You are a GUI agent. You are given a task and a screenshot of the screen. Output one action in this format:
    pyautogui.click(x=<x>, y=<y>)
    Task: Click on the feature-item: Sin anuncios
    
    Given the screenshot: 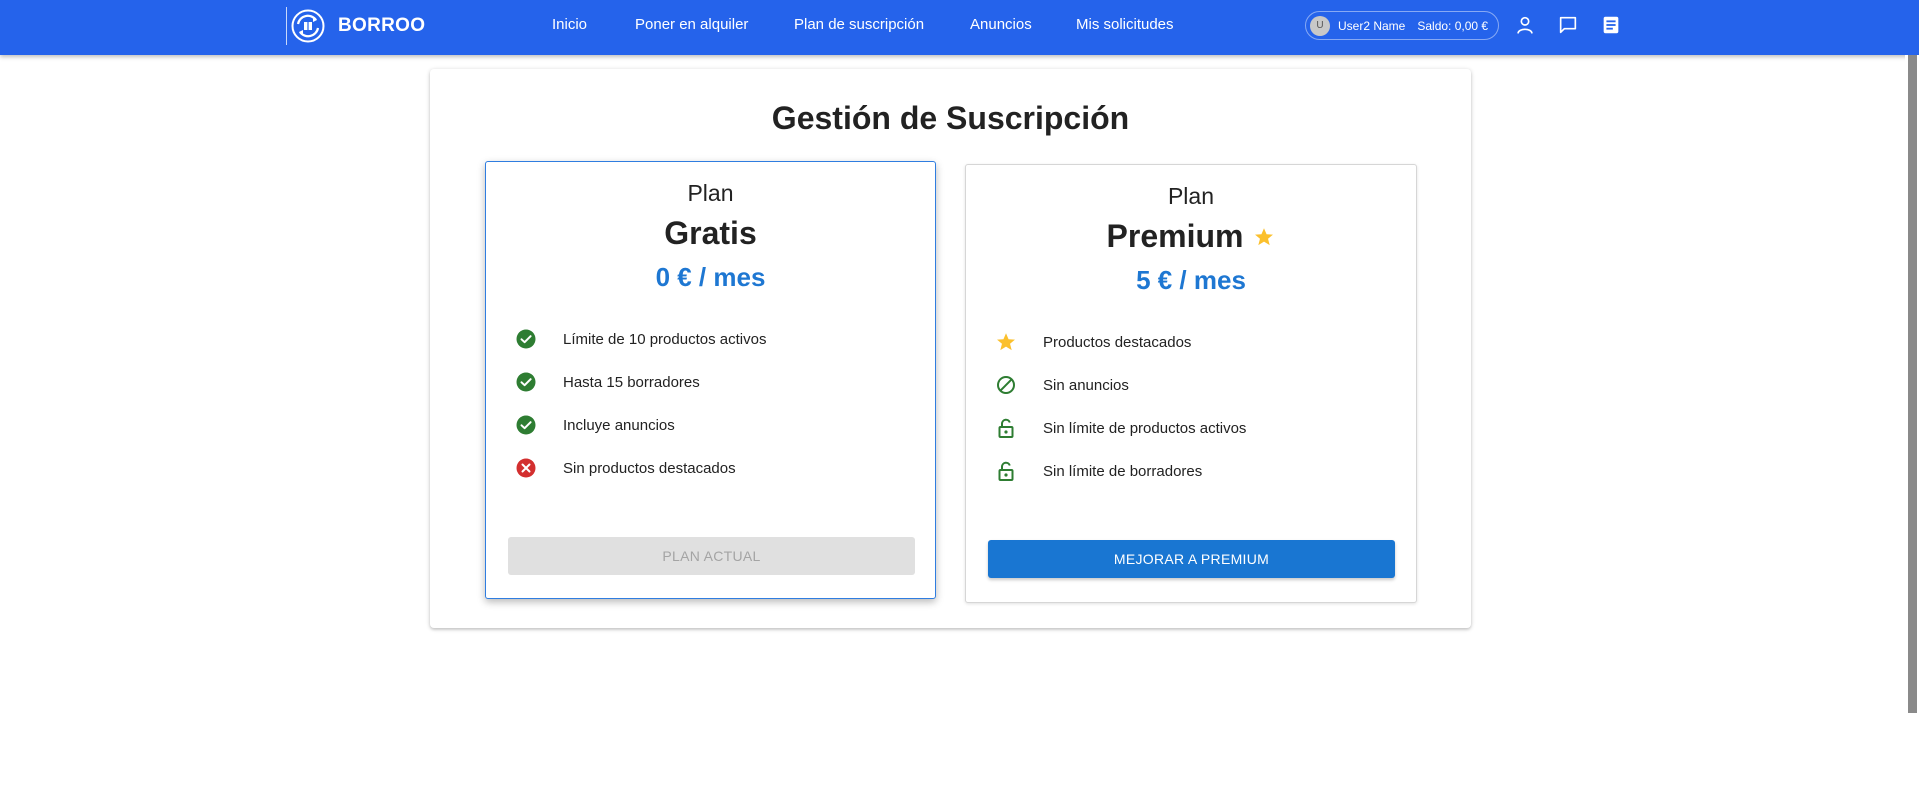 What is the action you would take?
    pyautogui.click(x=1062, y=385)
    